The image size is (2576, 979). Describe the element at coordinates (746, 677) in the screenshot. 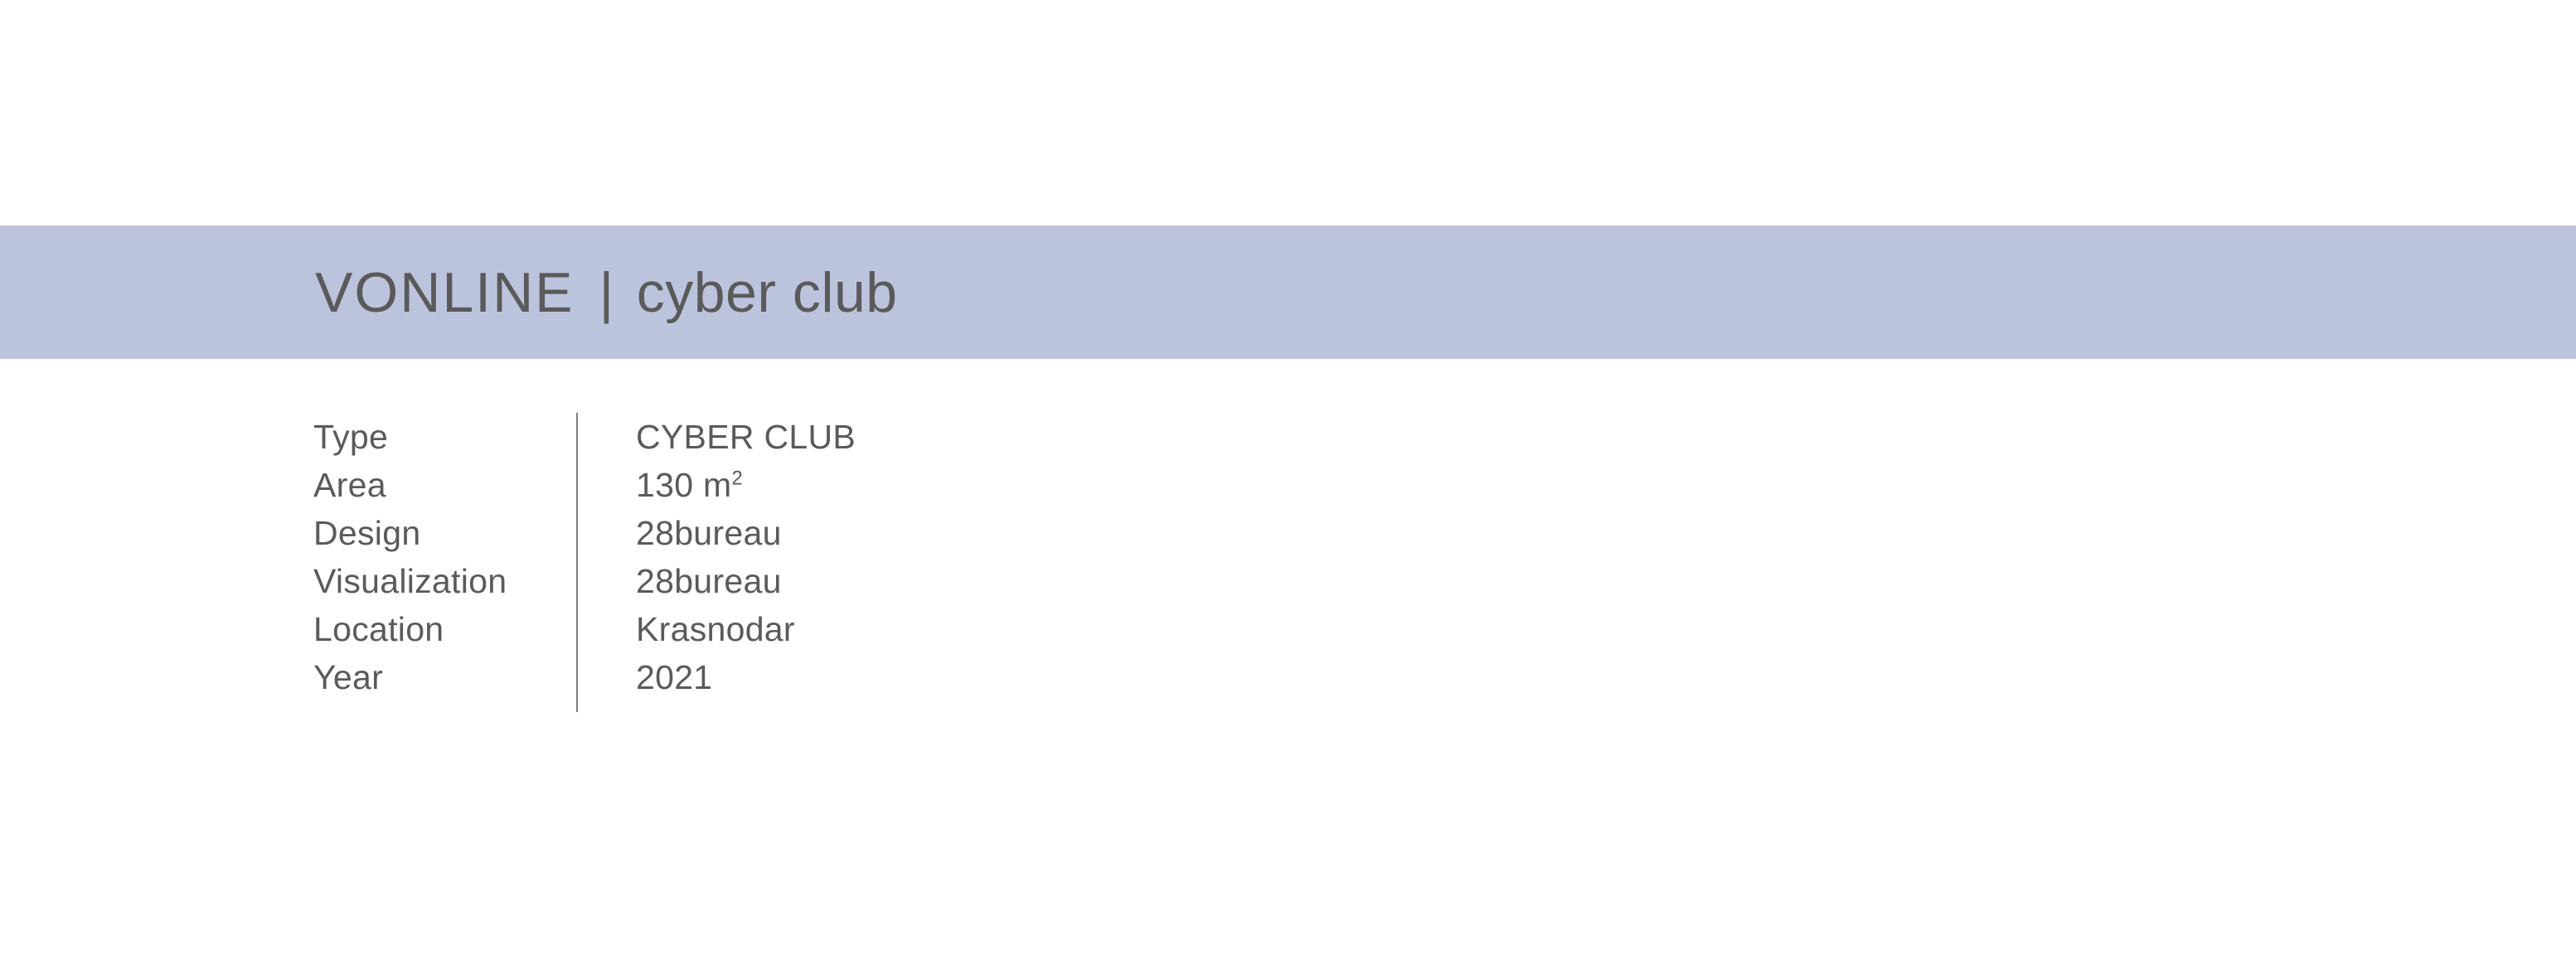

I see `spec-value-year: 2021` at that location.